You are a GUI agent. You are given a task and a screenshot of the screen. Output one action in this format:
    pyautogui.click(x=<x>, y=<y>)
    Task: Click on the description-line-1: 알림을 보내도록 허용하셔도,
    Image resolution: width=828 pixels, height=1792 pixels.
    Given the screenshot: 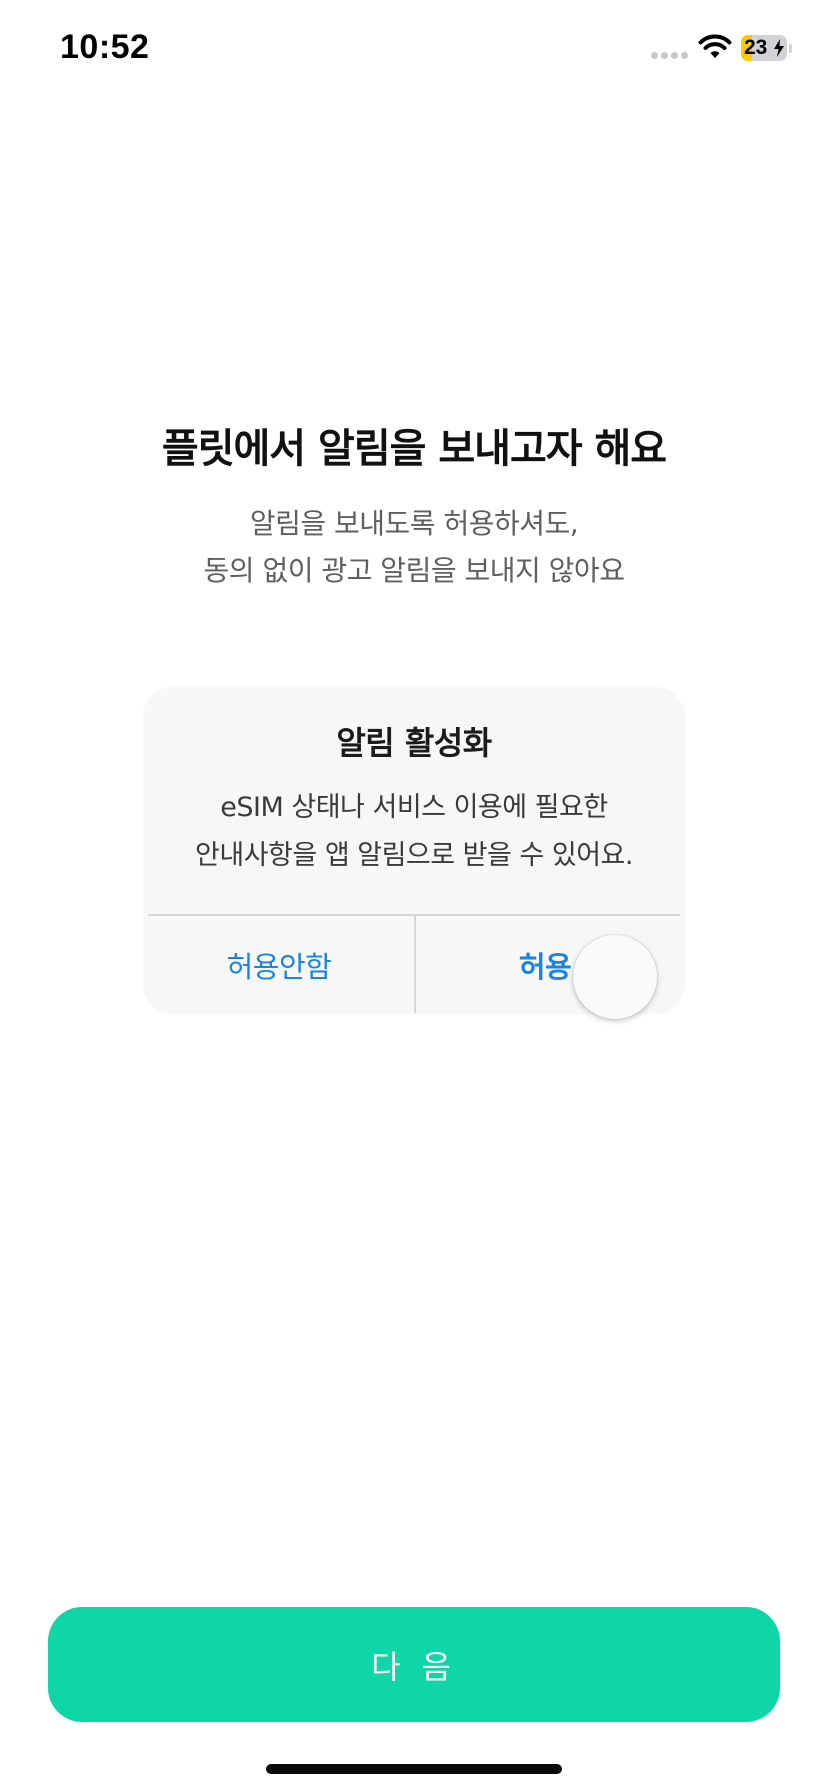 What is the action you would take?
    pyautogui.click(x=414, y=523)
    